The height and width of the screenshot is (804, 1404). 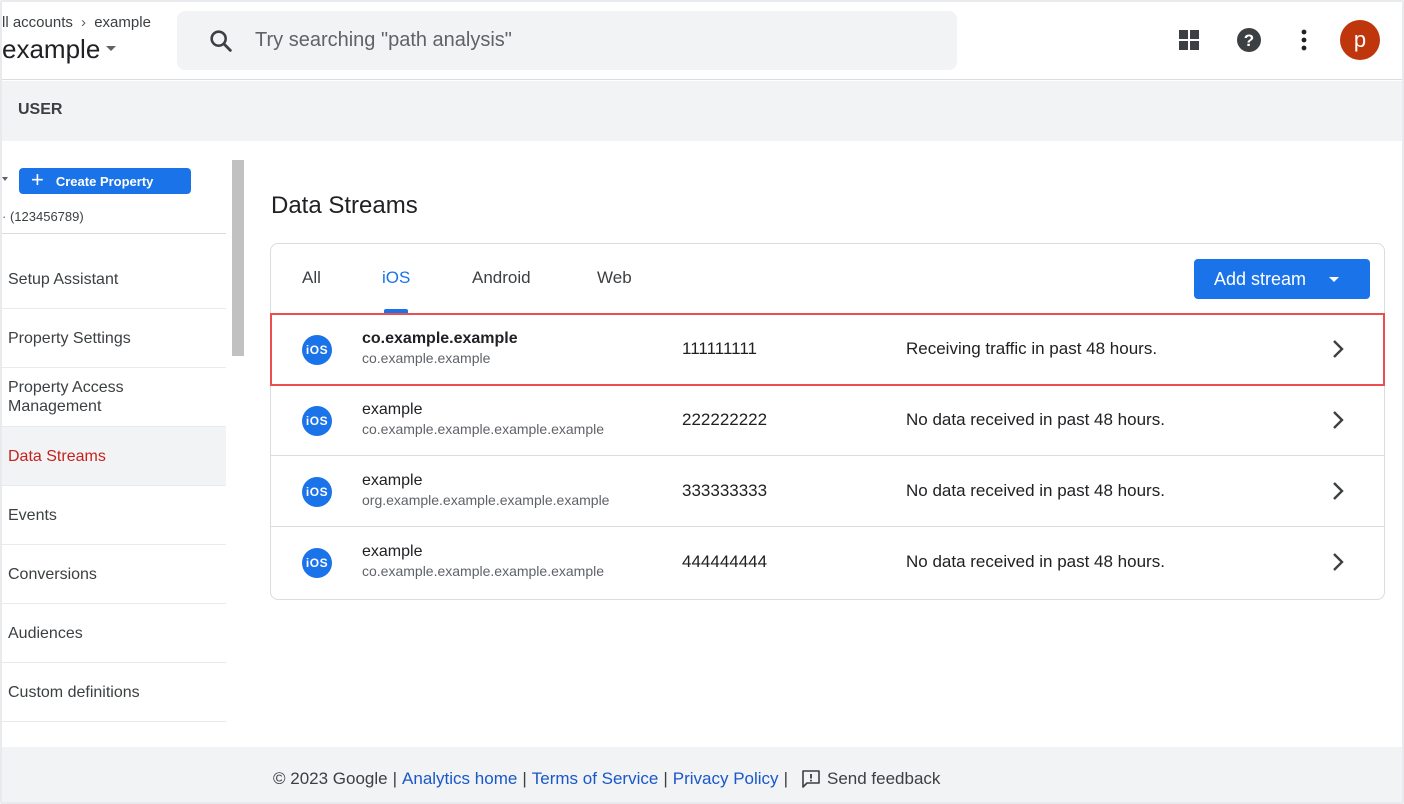 I want to click on stream-id: 444444444, so click(x=725, y=561).